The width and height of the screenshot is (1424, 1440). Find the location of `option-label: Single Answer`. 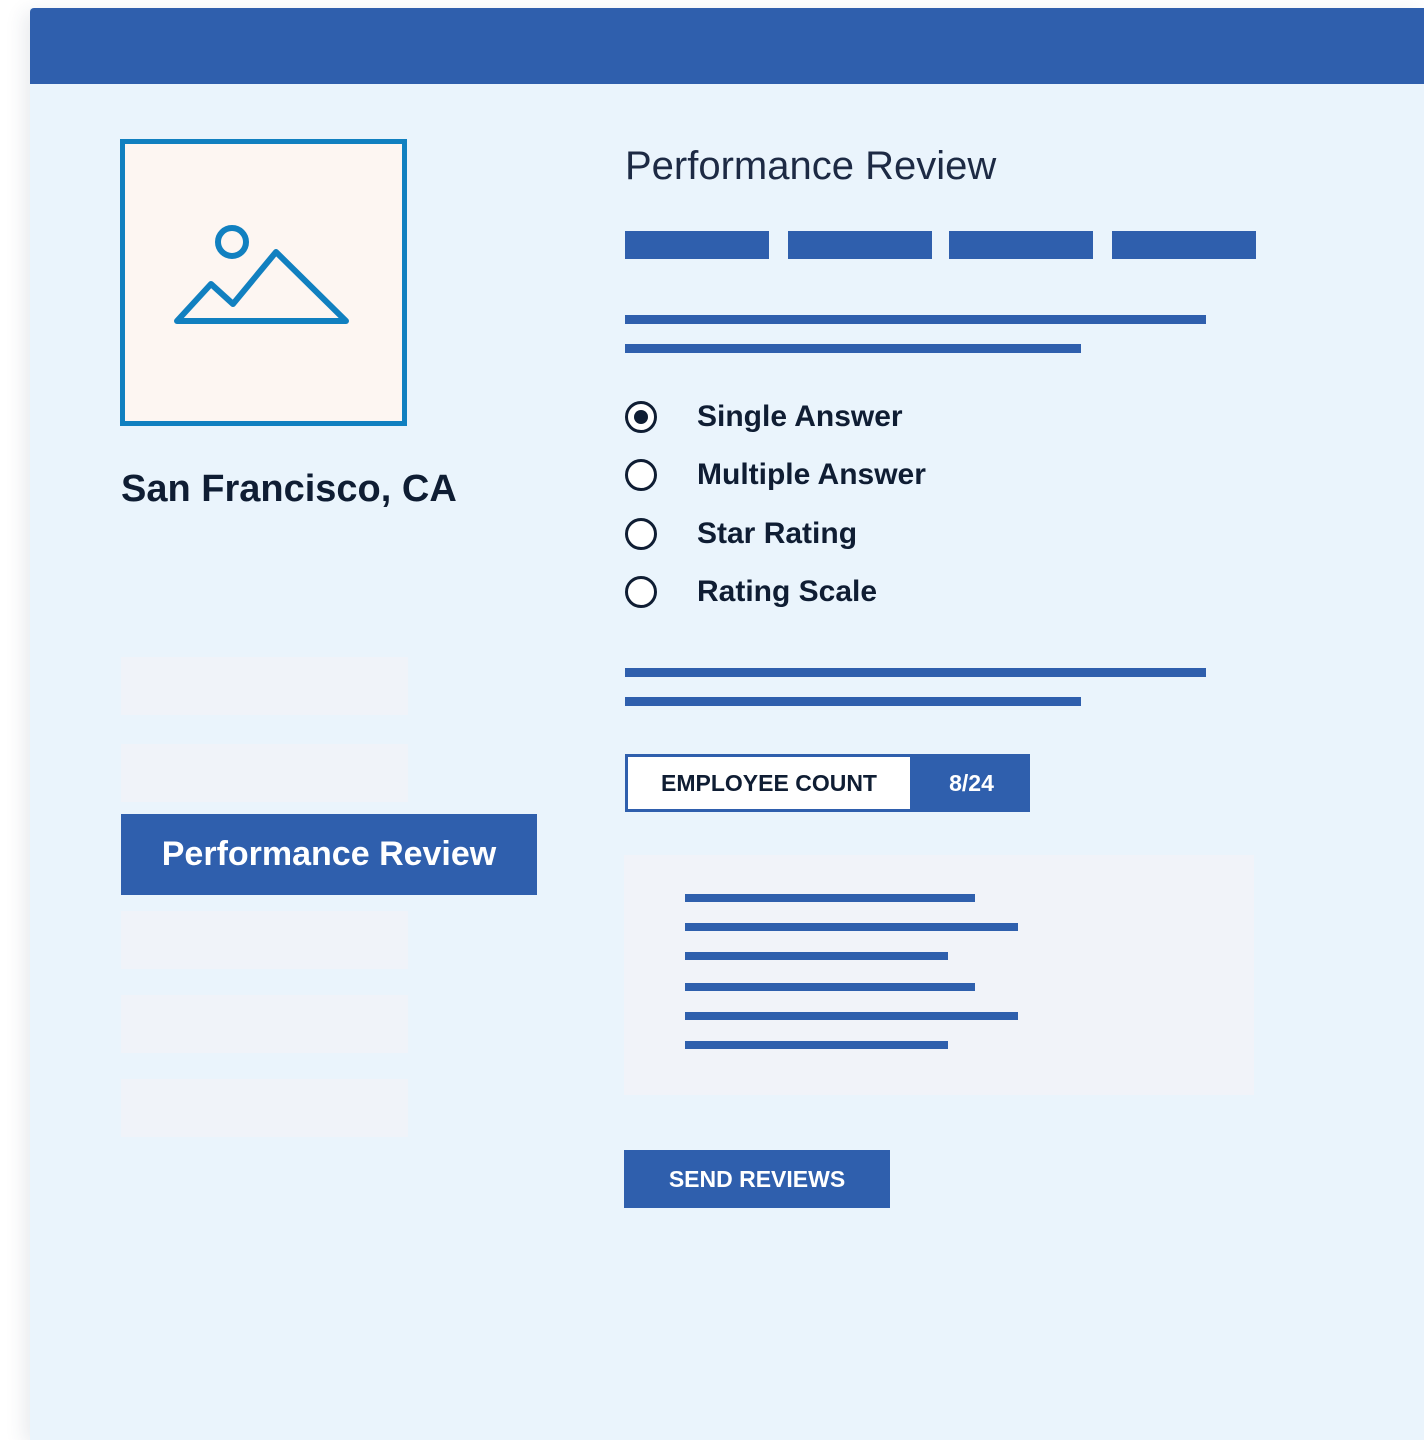

option-label: Single Answer is located at coordinates (800, 416).